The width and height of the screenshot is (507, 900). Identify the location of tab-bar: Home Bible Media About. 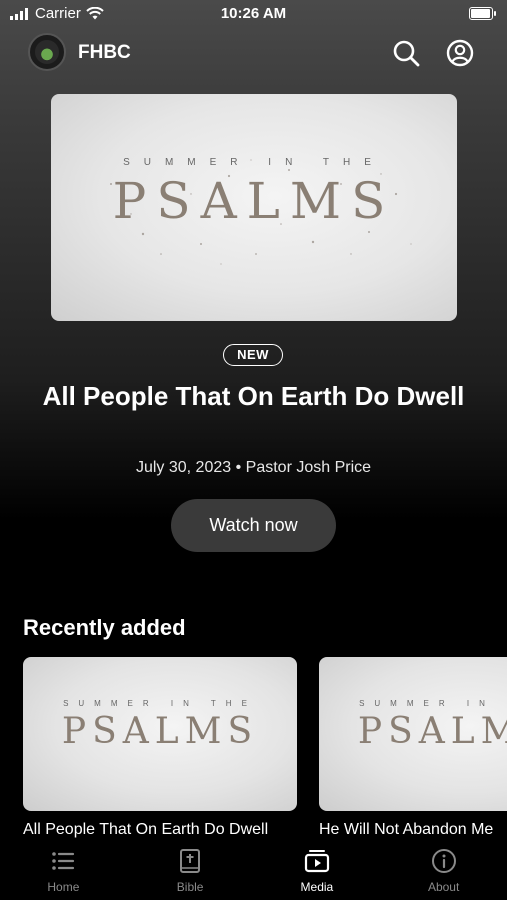
(253, 872).